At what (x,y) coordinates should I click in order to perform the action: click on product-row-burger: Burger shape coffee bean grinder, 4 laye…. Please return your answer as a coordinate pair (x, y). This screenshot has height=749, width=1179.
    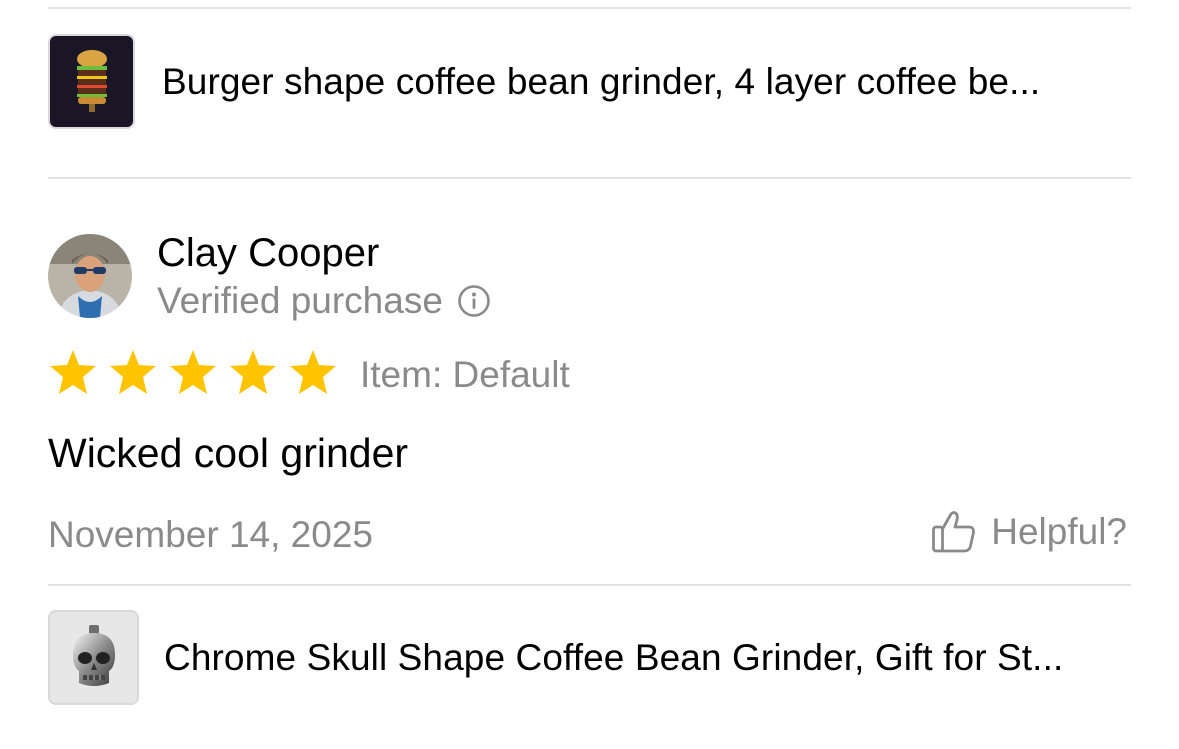
    Looking at the image, I should click on (589, 81).